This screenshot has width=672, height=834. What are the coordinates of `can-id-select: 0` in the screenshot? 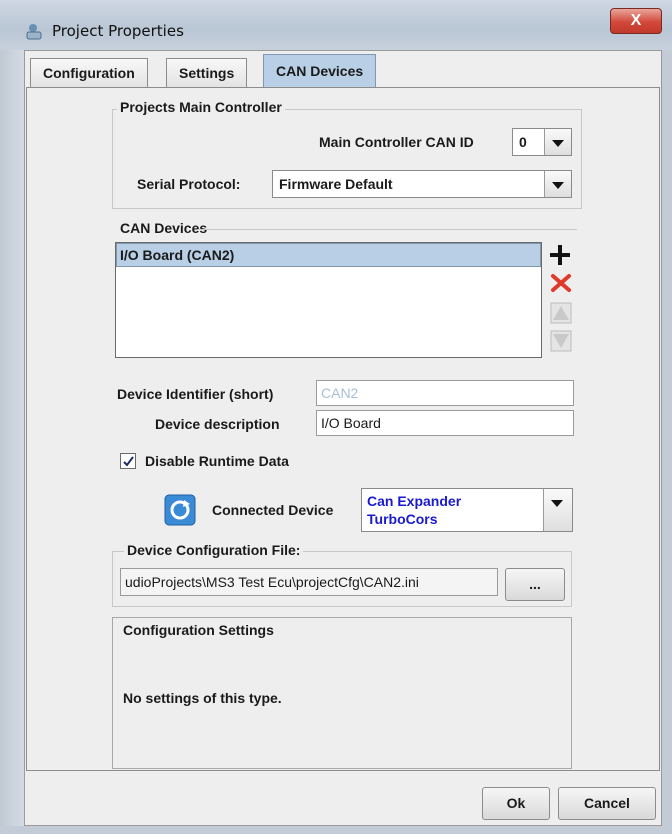 It's located at (542, 142).